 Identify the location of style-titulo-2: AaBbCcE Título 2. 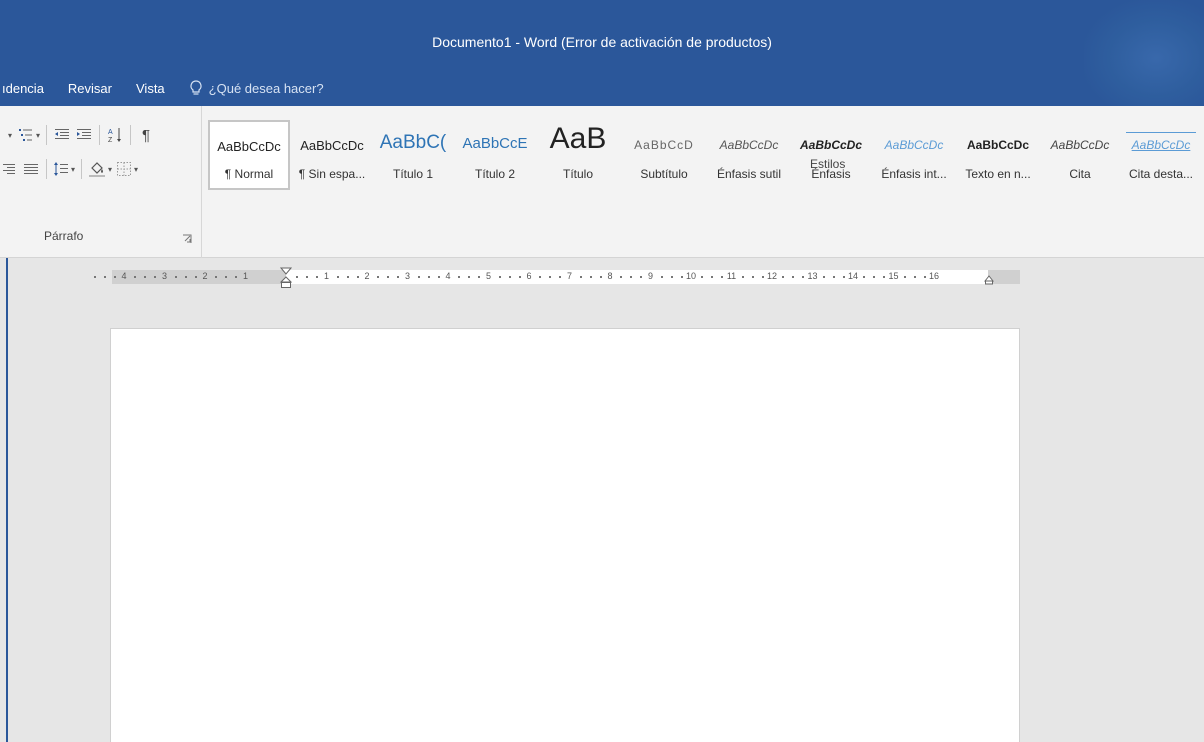
(495, 155).